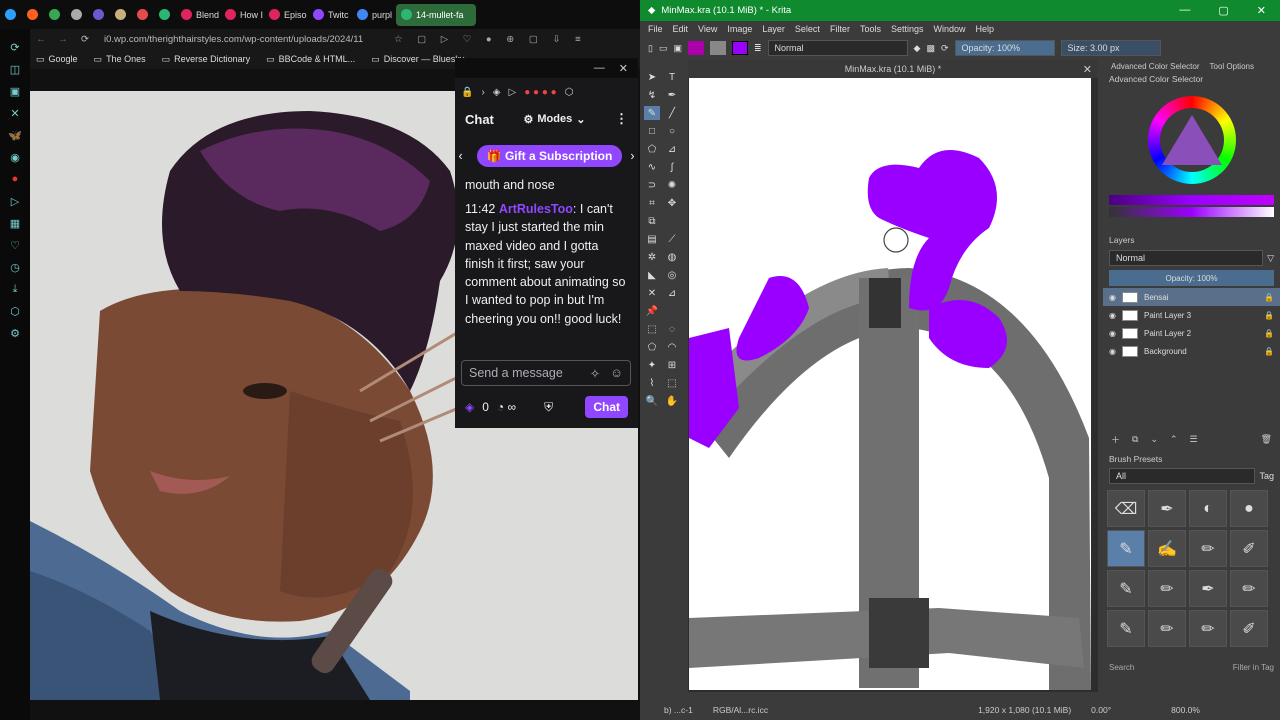 The width and height of the screenshot is (1280, 720). I want to click on brush-preset-pencil: ✏, so click(1208, 548).